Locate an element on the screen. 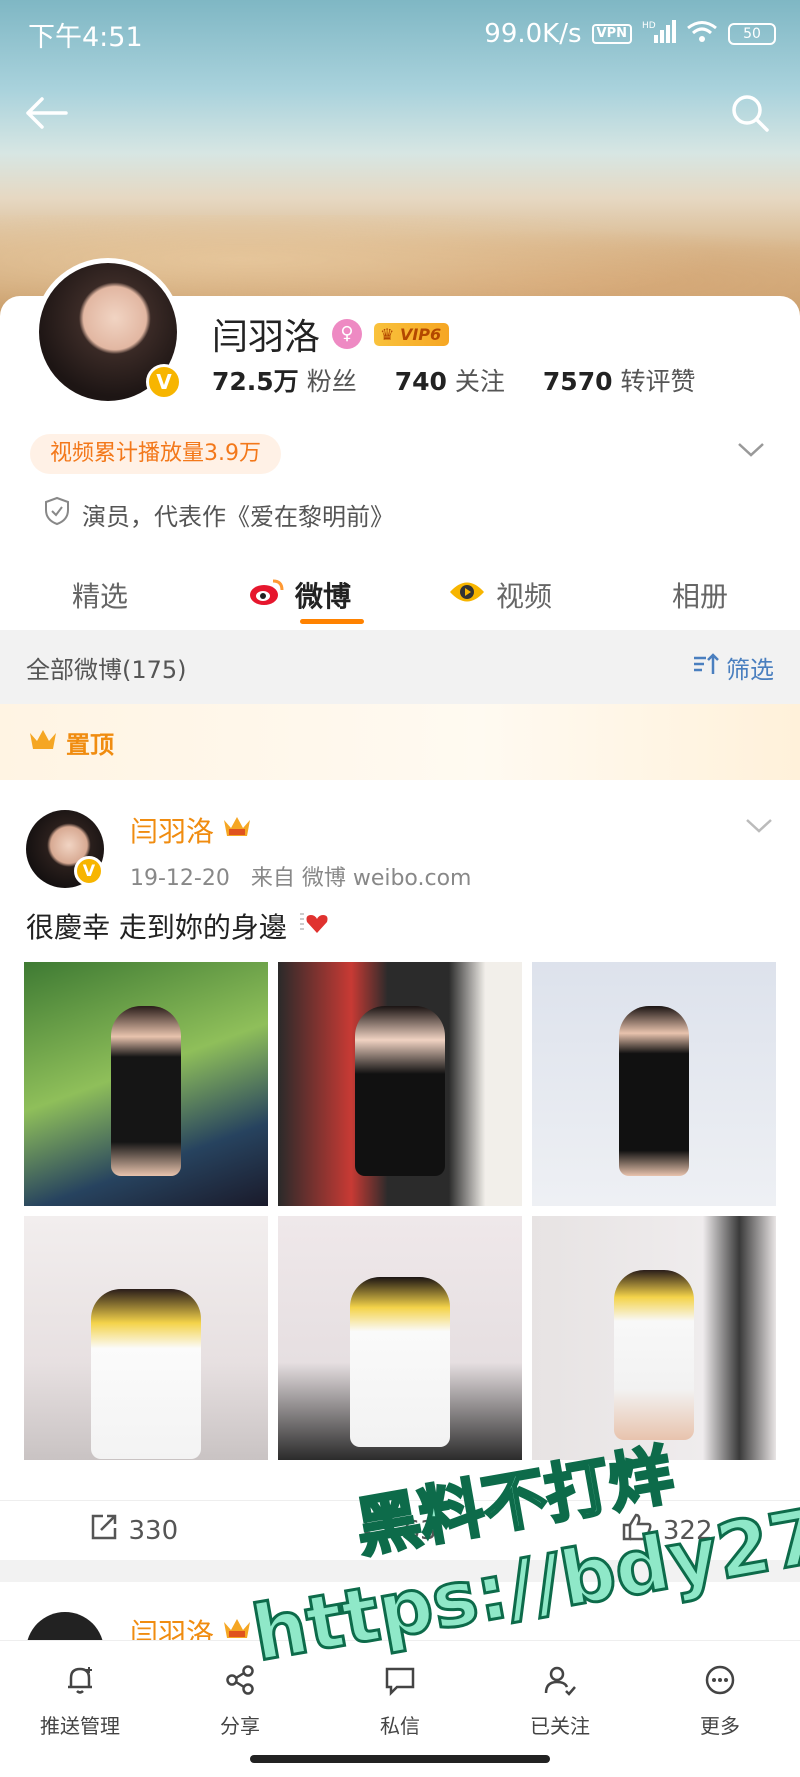 The width and height of the screenshot is (800, 1777). post-text: 很慶幸 走到妳的身邊 is located at coordinates (156, 927).